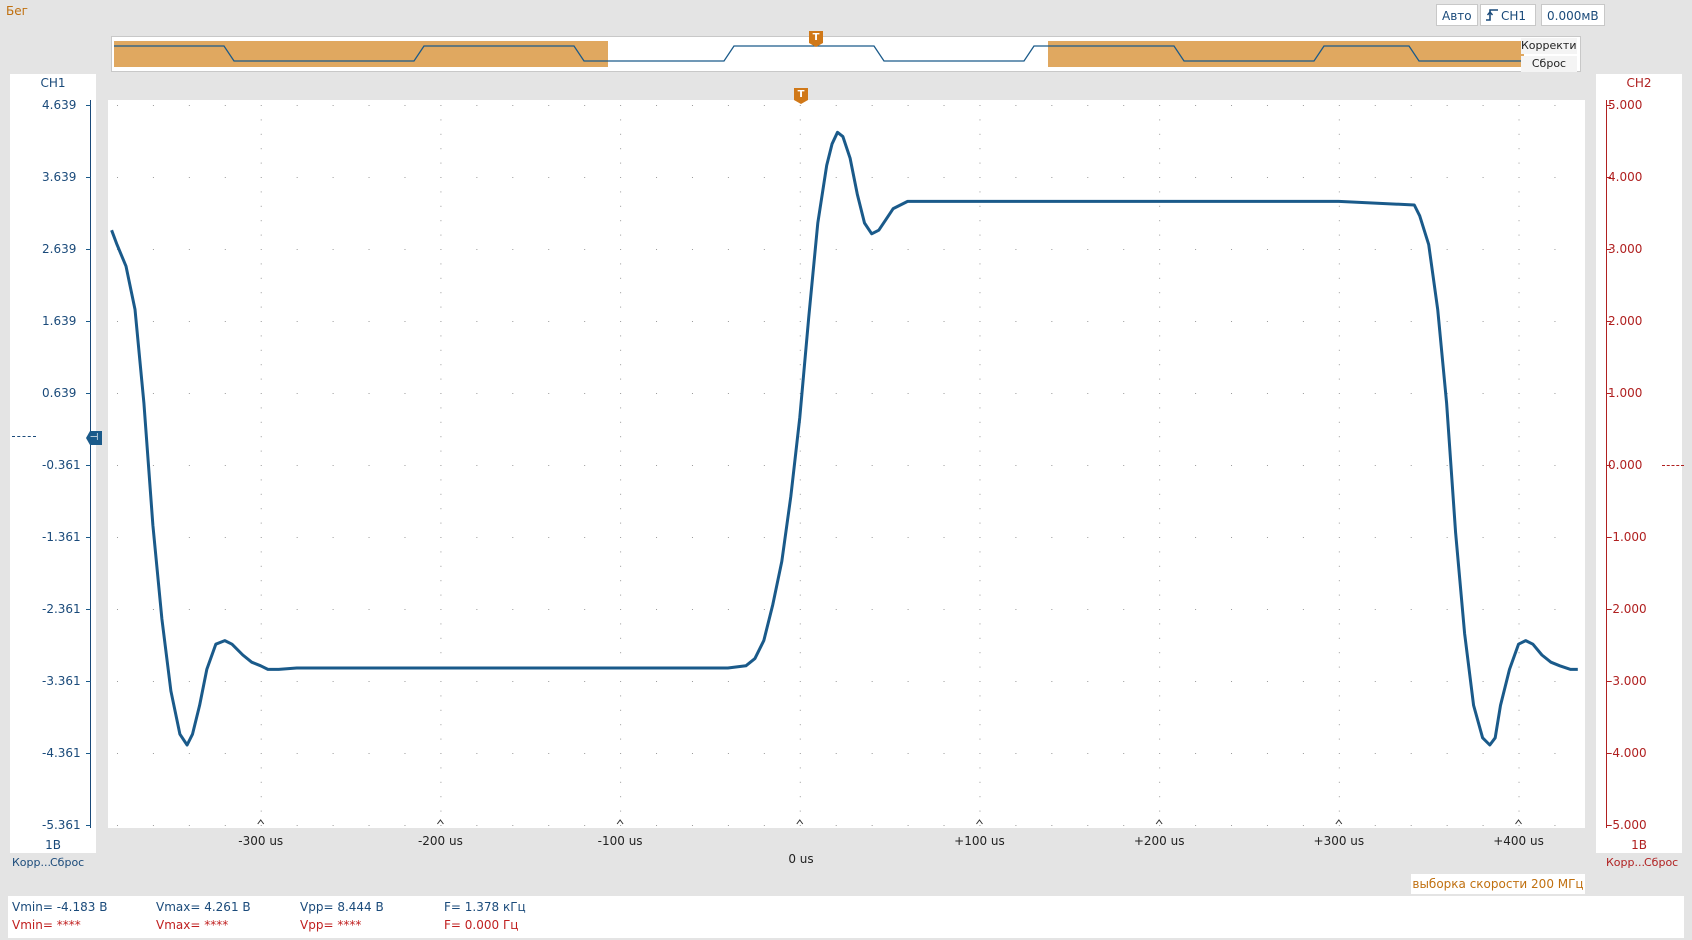 This screenshot has width=1692, height=940. What do you see at coordinates (1549, 64) in the screenshot?
I see `overview-reset-button: Сброс` at bounding box center [1549, 64].